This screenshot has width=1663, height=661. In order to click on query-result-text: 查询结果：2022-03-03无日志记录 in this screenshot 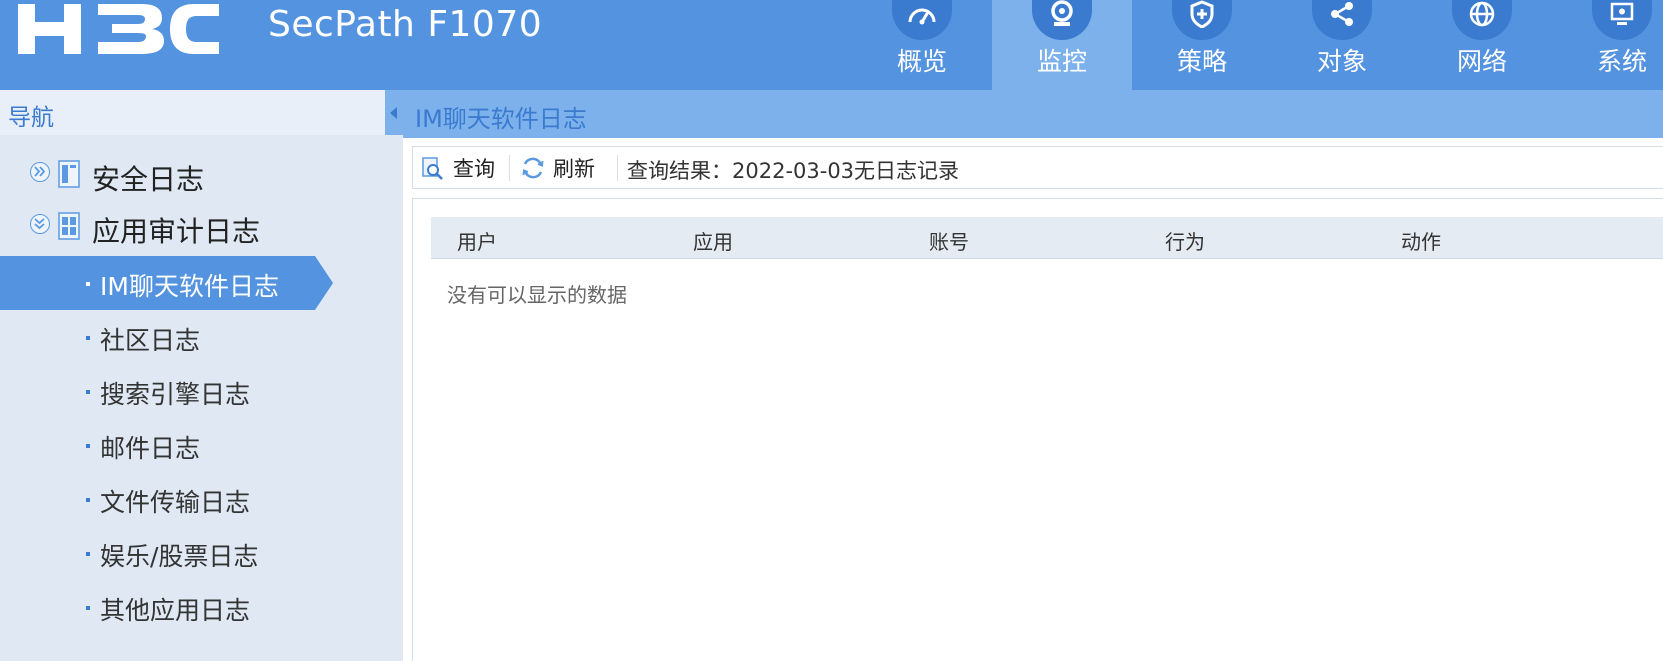, I will do `click(793, 170)`.